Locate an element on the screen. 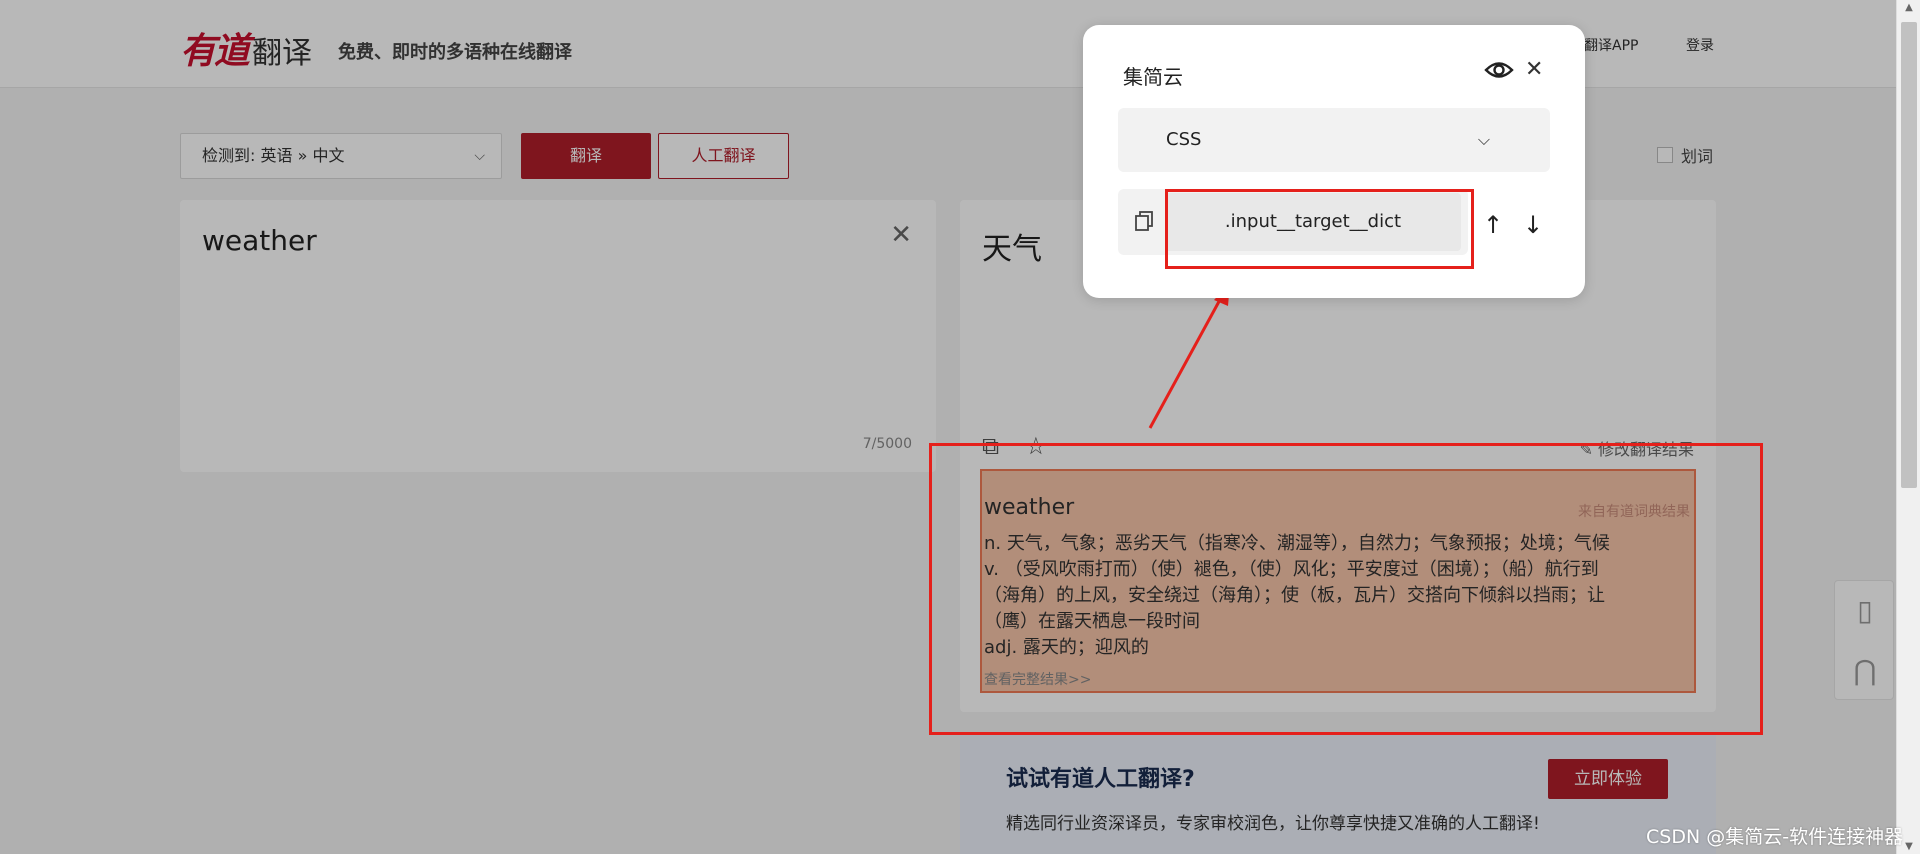 The image size is (1920, 854). selector-type-value: CSS is located at coordinates (1184, 139).